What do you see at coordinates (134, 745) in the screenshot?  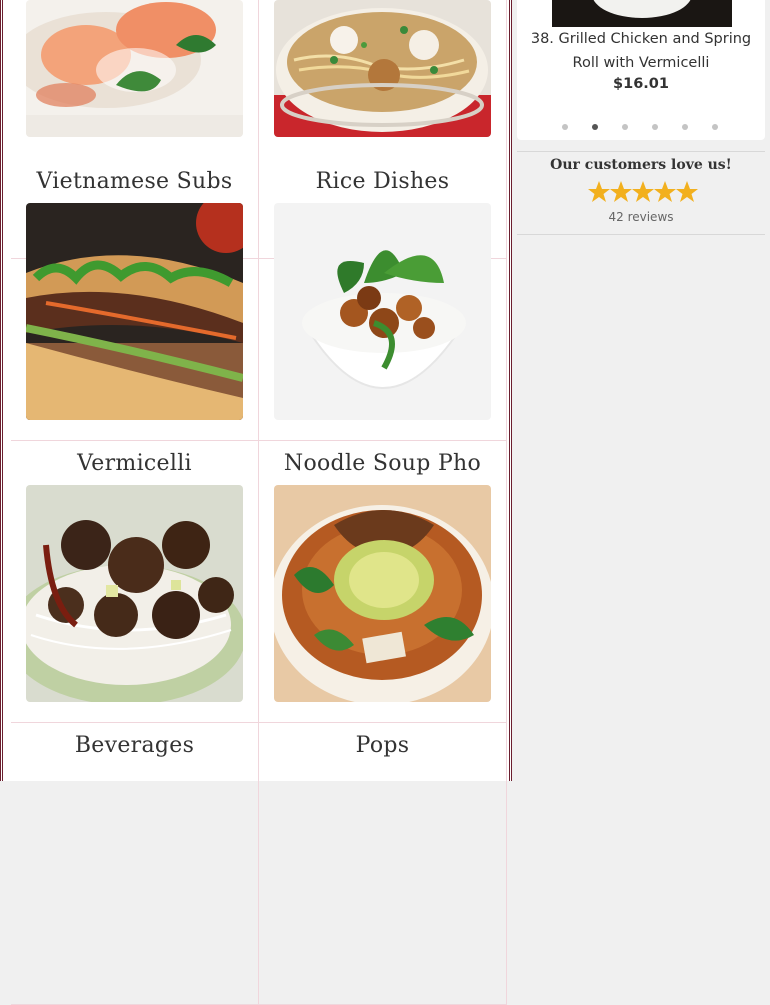 I see `category-title: Beverages` at bounding box center [134, 745].